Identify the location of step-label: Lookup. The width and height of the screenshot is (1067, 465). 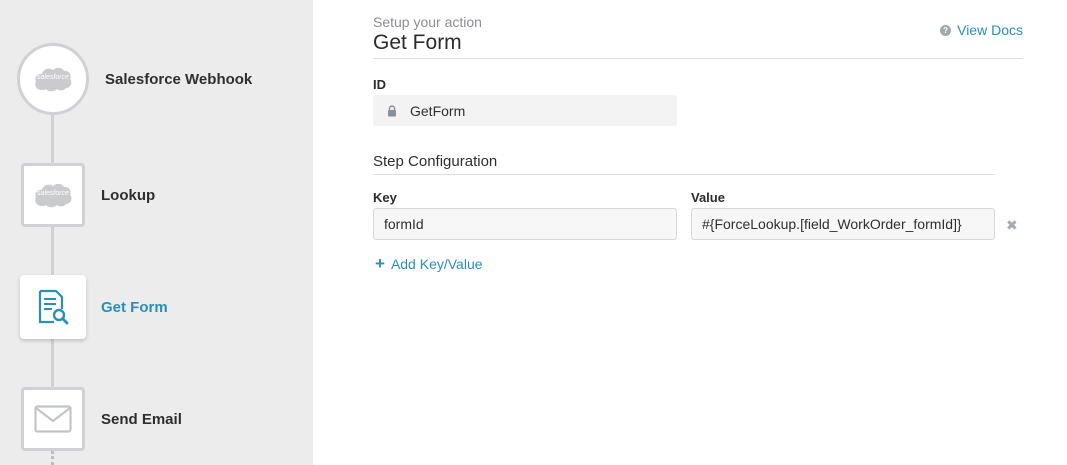
(128, 195).